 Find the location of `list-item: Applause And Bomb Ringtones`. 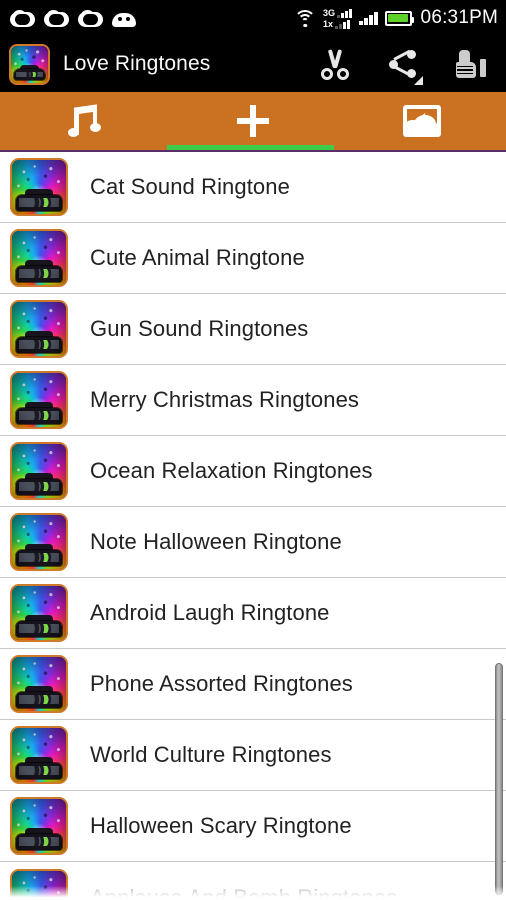

list-item: Applause And Bomb Ringtones is located at coordinates (253, 881).